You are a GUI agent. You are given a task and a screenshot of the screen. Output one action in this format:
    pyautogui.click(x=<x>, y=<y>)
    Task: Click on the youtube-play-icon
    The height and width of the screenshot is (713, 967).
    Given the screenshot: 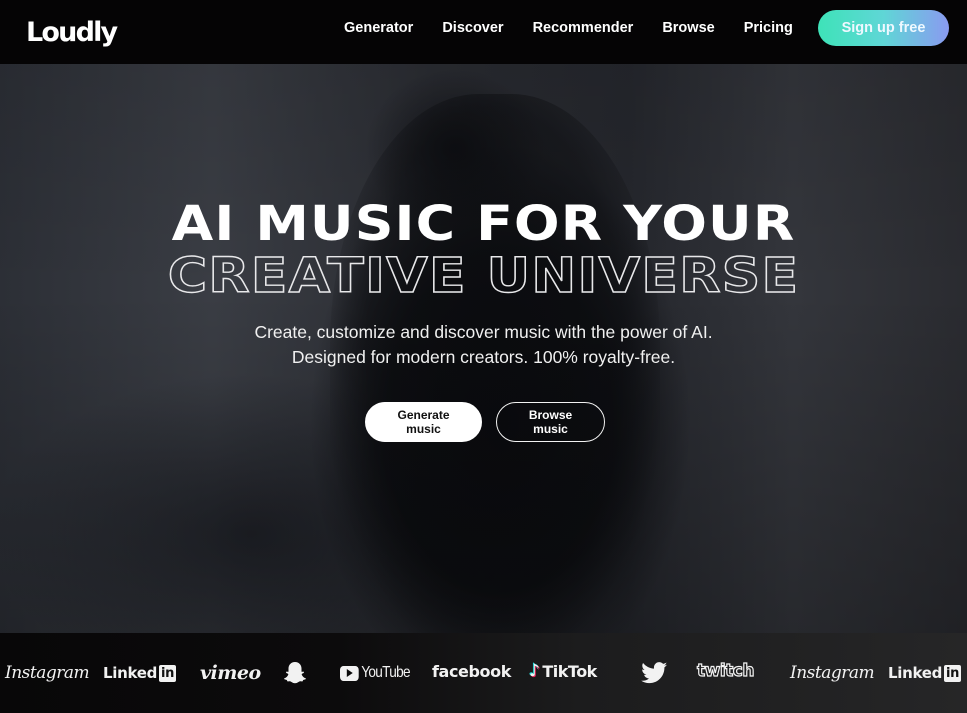 What is the action you would take?
    pyautogui.click(x=349, y=673)
    